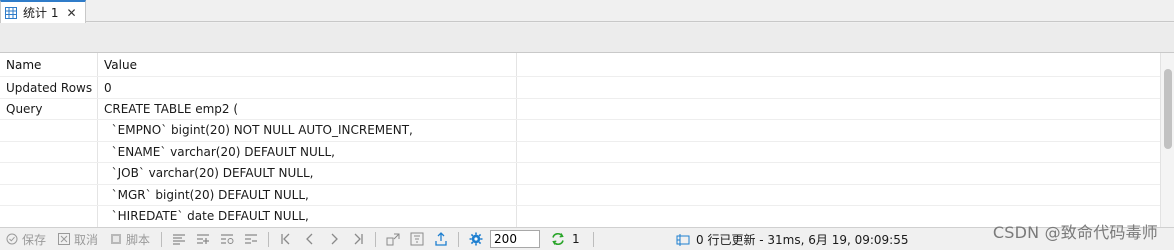 The width and height of the screenshot is (1174, 250). Describe the element at coordinates (580, 216) in the screenshot. I see `table-row: `HIREDATE` date DEFAULT NULL,` at that location.